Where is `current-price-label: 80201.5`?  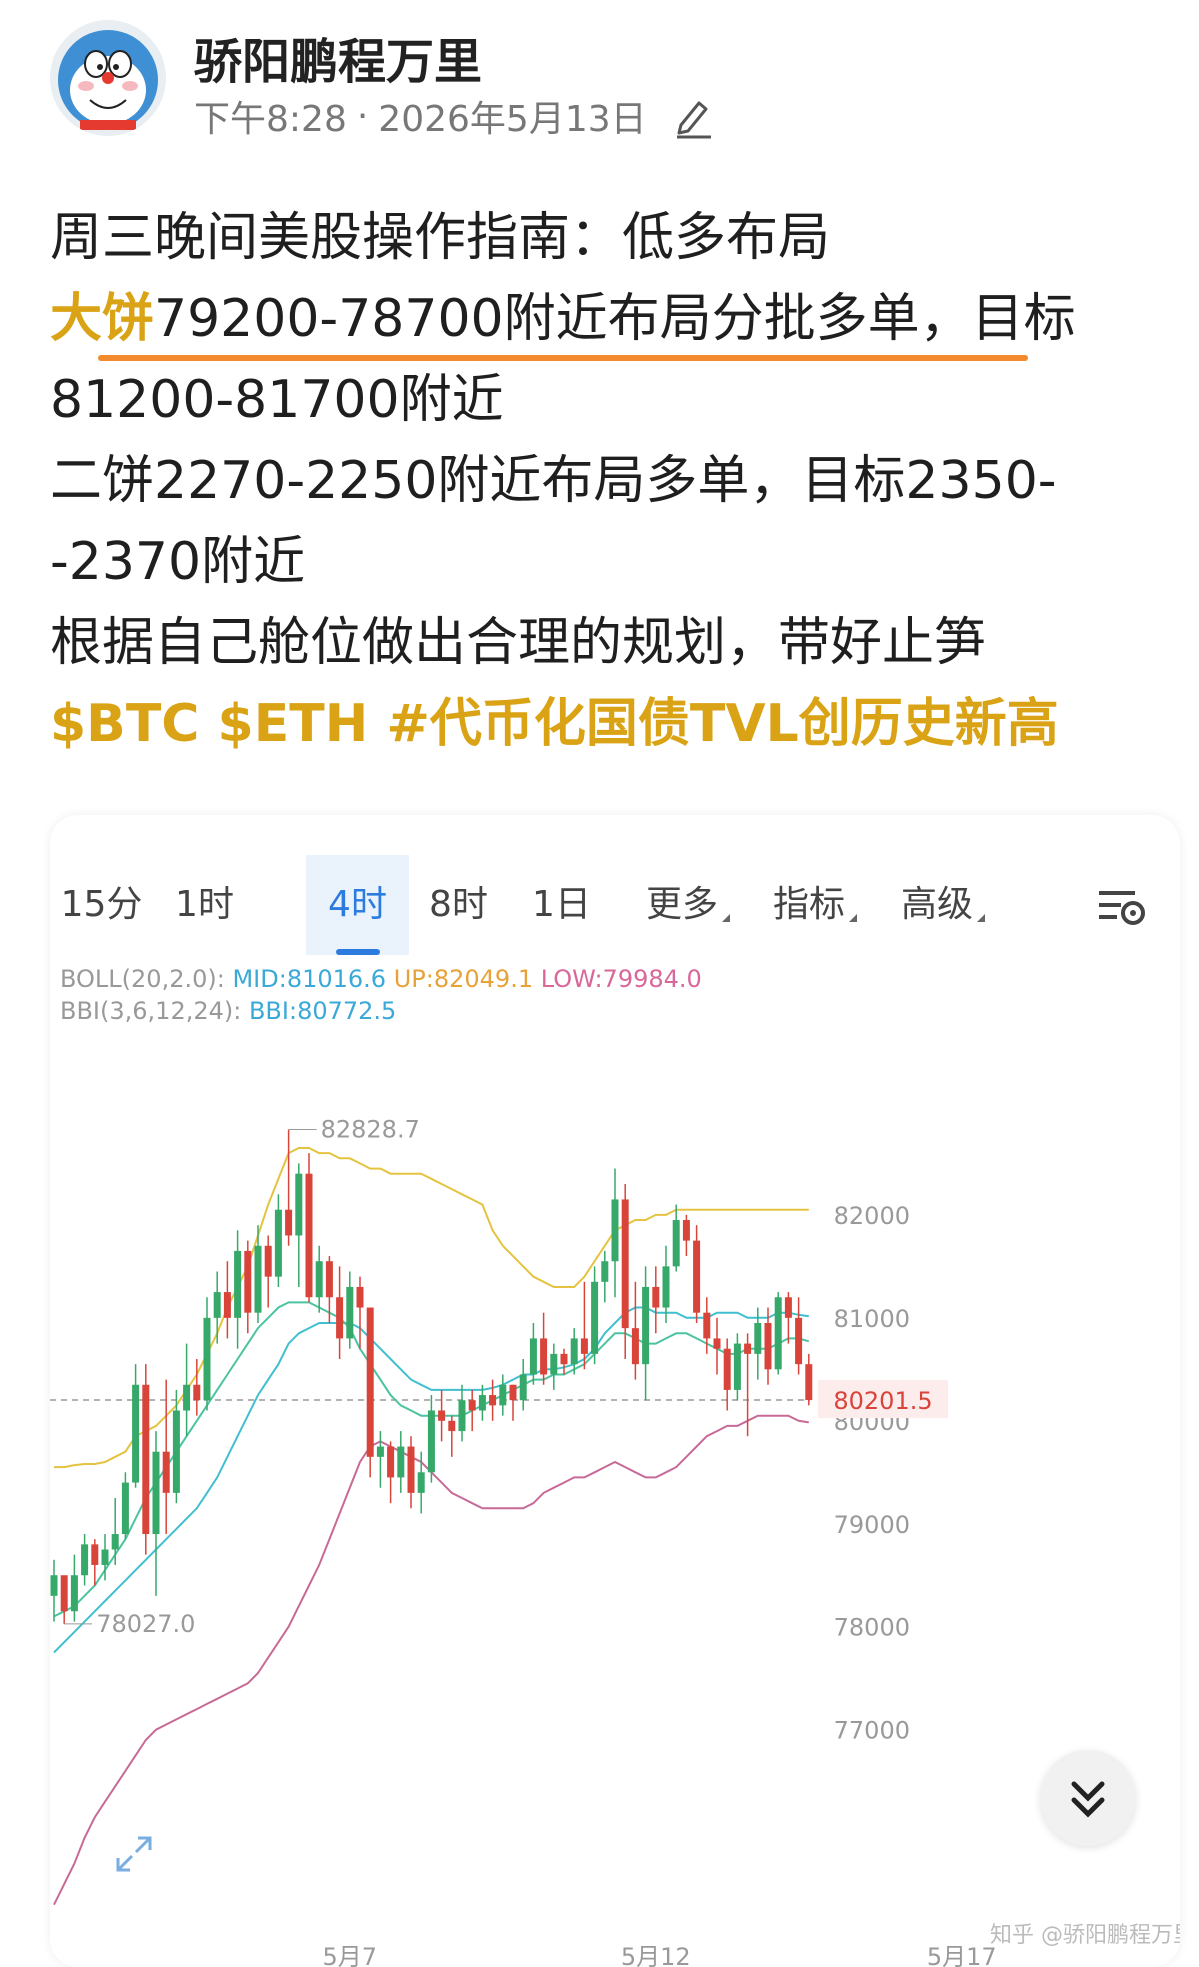
current-price-label: 80201.5 is located at coordinates (882, 1401).